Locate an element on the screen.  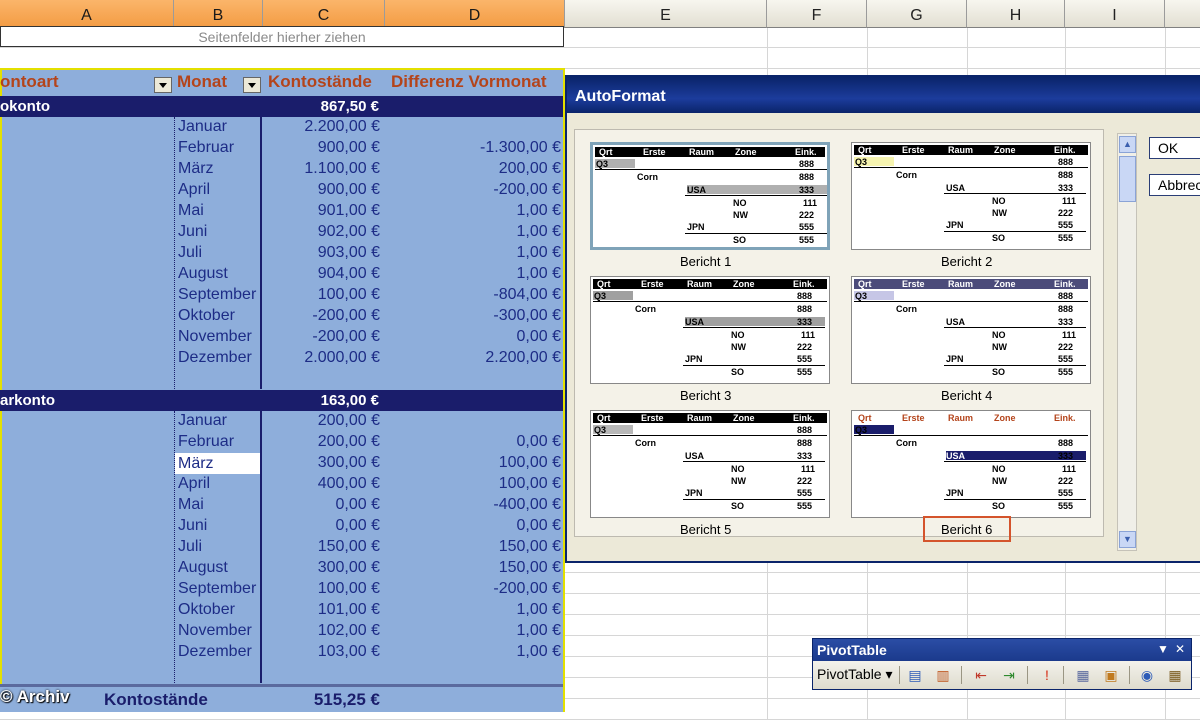
difference-cell: 2.200,00 € is located at coordinates (523, 358).